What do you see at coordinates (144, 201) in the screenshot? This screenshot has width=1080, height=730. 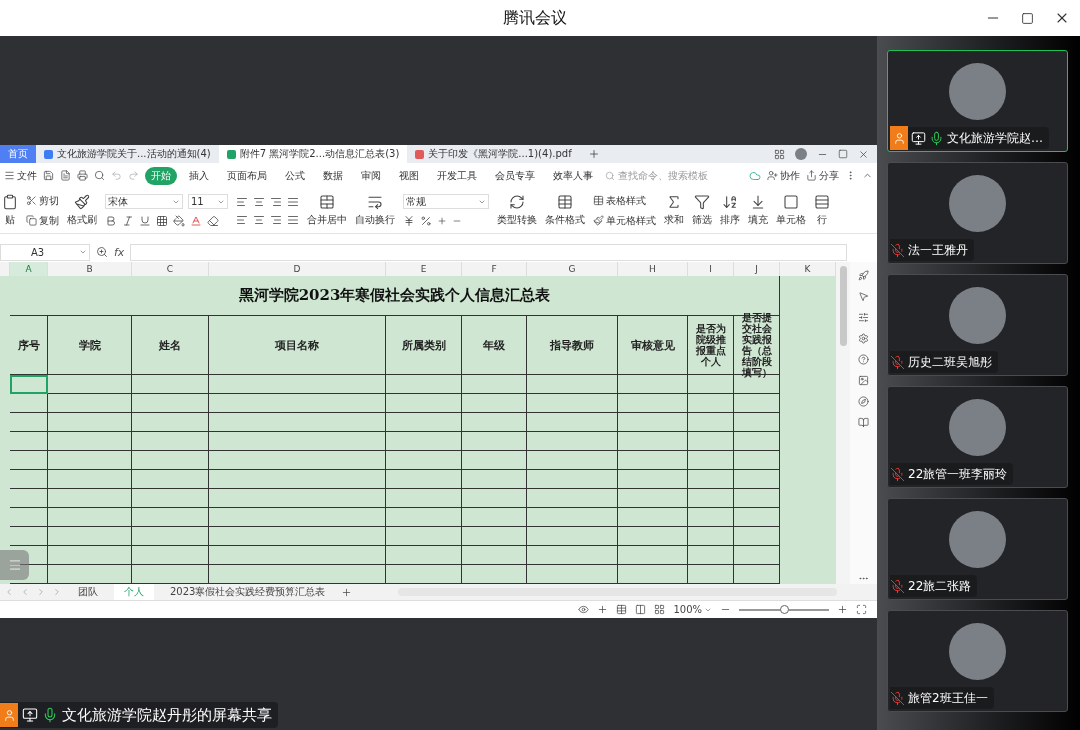 I see `font-select: 宋体` at bounding box center [144, 201].